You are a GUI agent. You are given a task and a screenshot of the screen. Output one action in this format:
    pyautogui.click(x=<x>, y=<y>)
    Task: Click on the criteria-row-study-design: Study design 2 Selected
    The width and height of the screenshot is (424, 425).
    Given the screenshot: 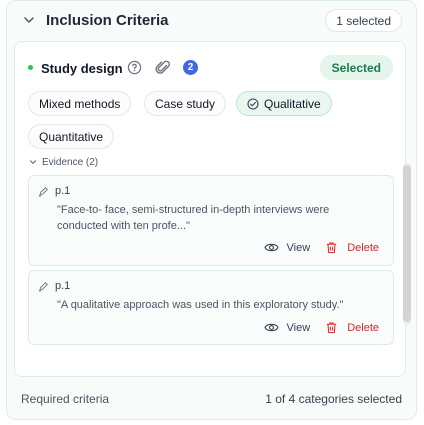 What is the action you would take?
    pyautogui.click(x=210, y=68)
    